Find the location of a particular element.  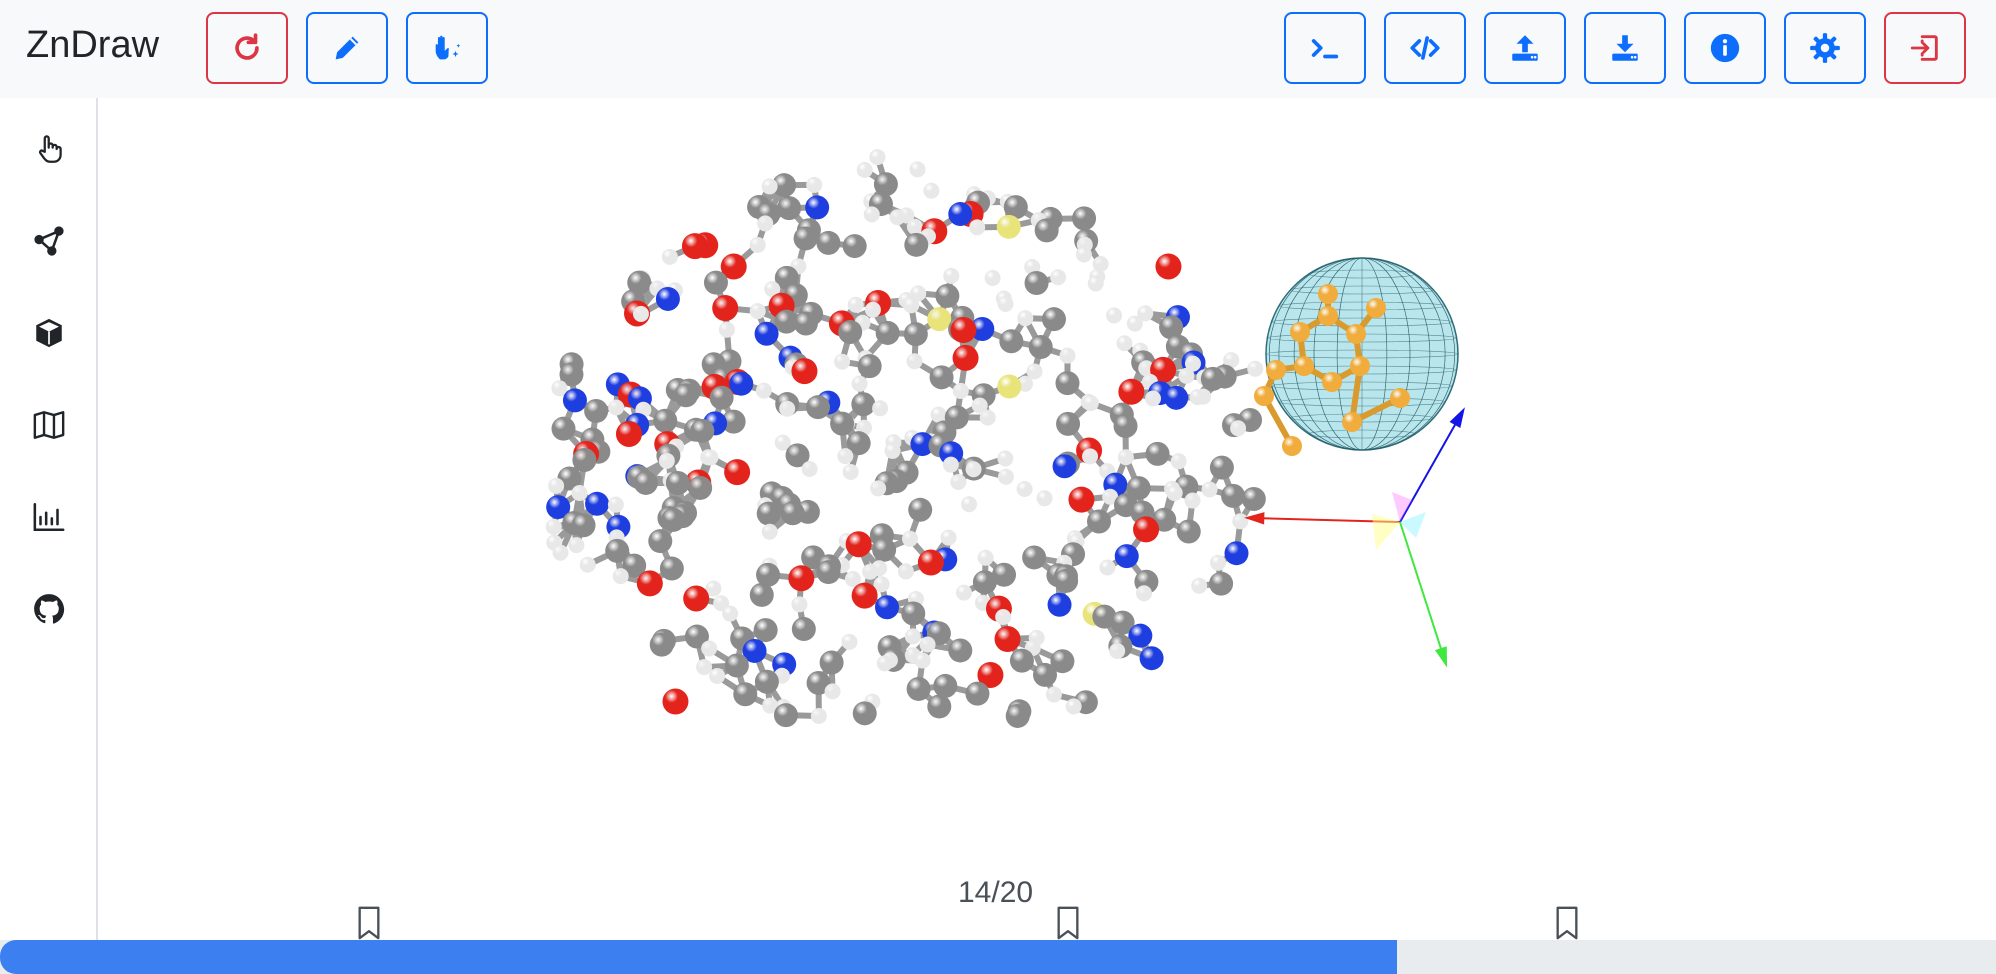

edit-button is located at coordinates (347, 48).